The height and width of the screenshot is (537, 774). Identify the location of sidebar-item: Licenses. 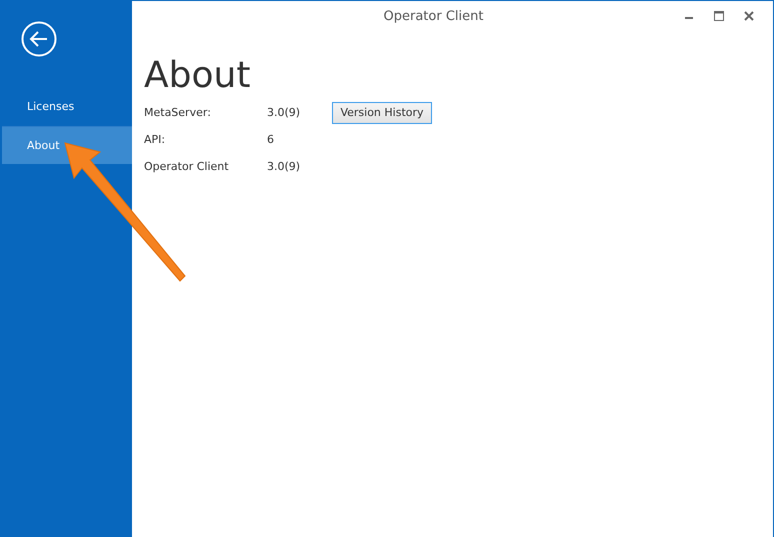
(66, 106).